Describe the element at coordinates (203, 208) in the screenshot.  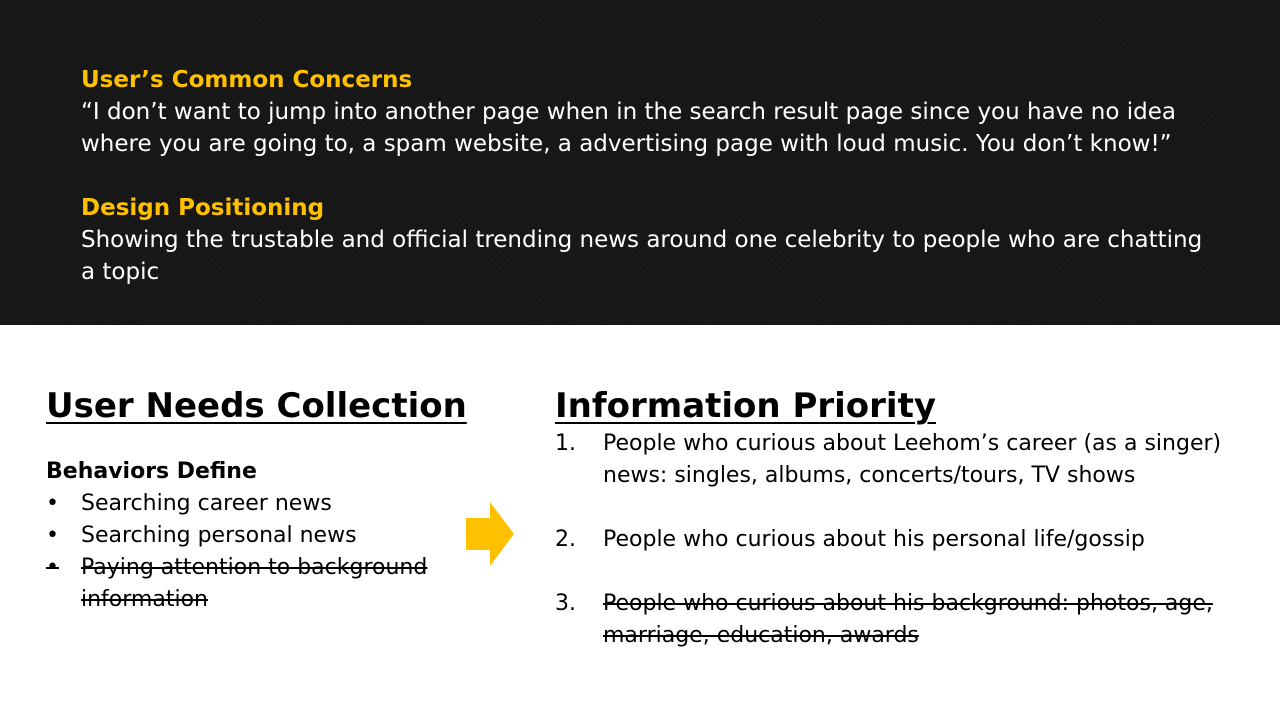
I see `positioning-heading: Design Positioning` at that location.